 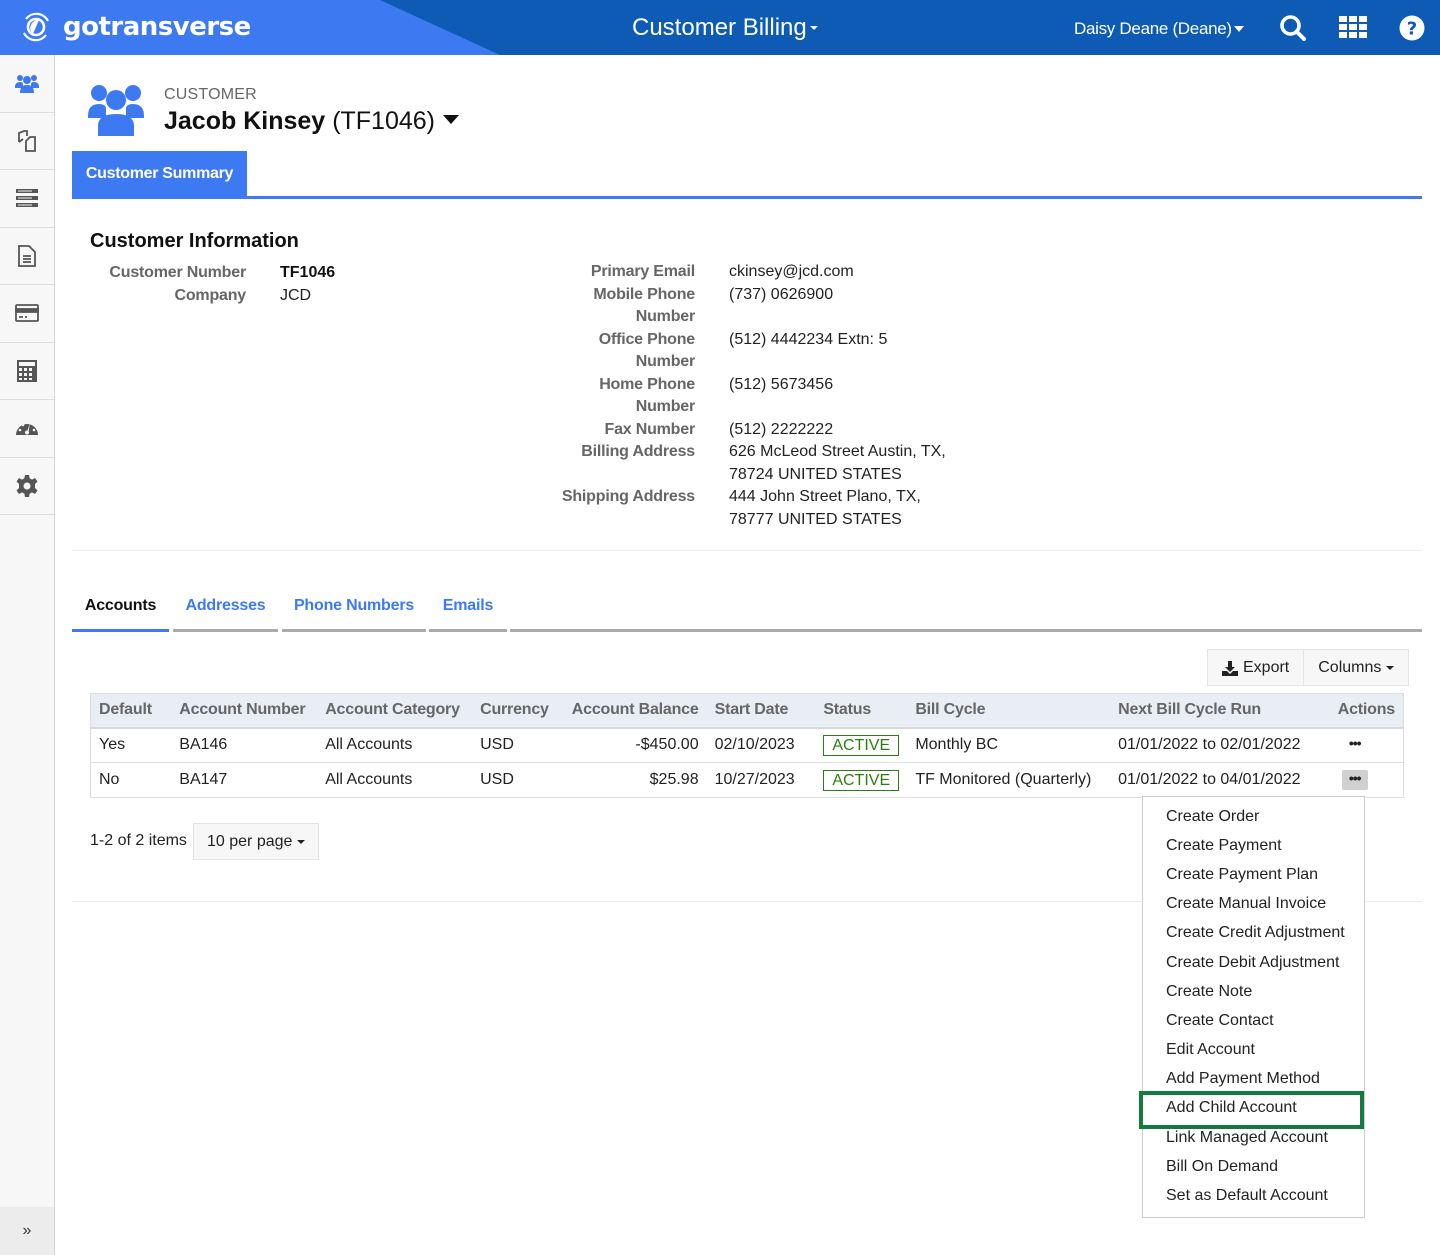 What do you see at coordinates (1253, 1166) in the screenshot?
I see `menu-item-bill-on-demand: Bill On Demand` at bounding box center [1253, 1166].